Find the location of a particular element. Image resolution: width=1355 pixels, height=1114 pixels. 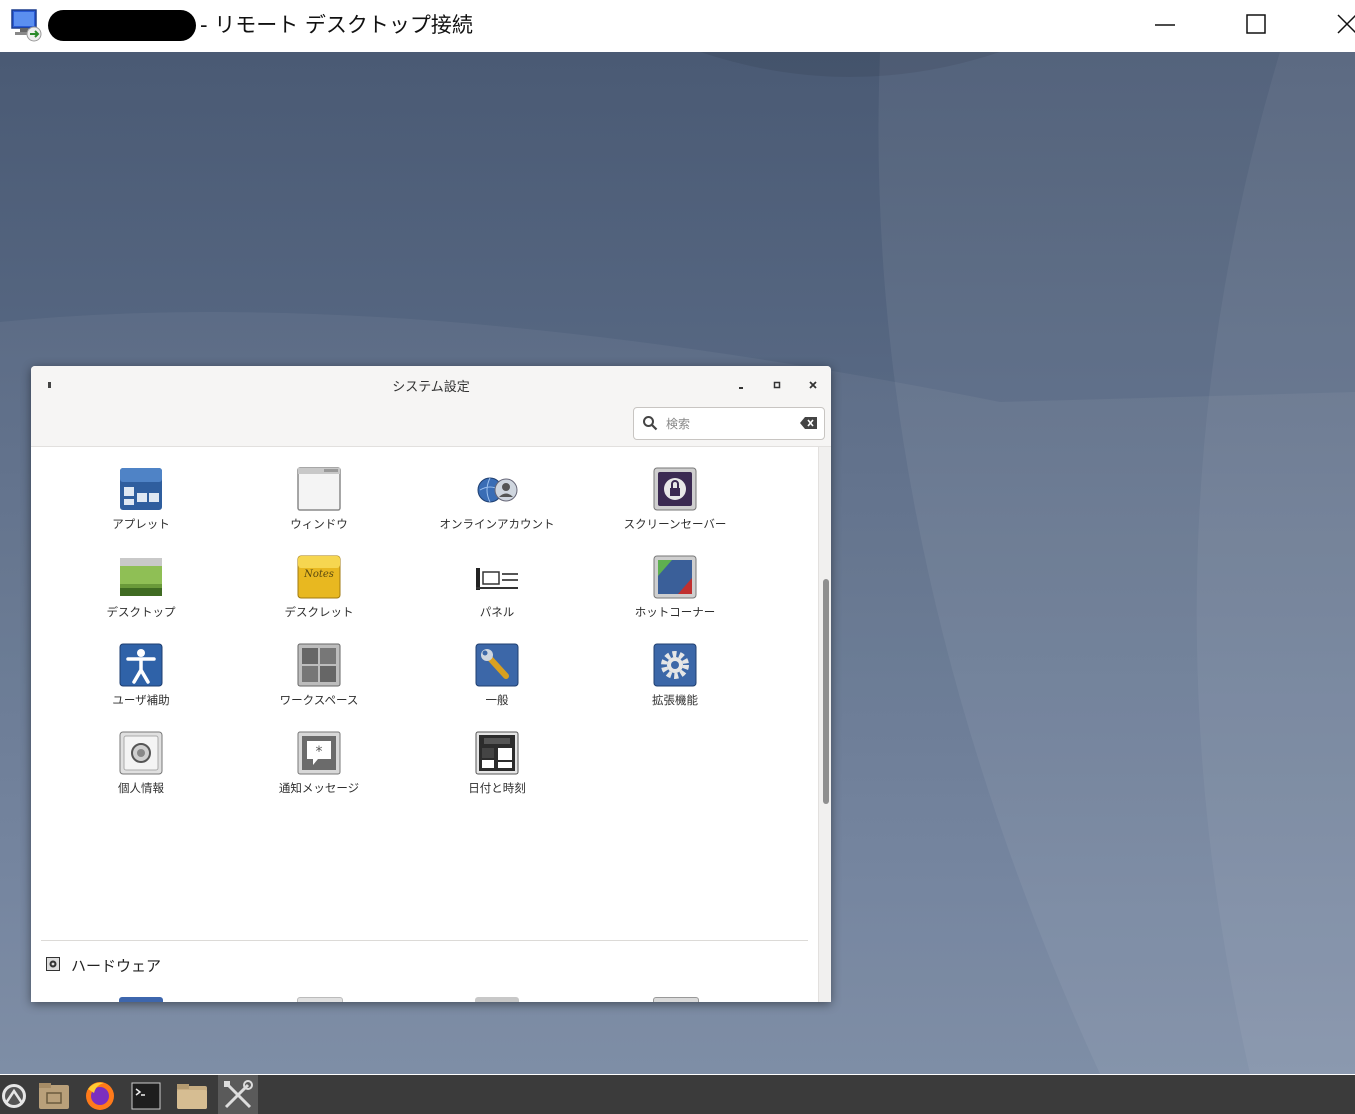

item-privacy: 個人情報 is located at coordinates (141, 770).